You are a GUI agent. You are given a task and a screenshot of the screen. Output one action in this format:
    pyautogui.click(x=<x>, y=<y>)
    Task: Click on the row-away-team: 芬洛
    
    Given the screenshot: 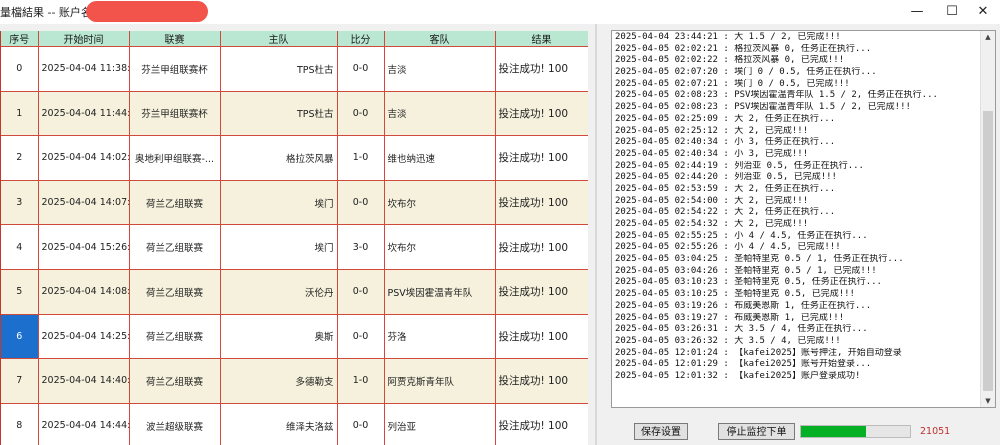 What is the action you would take?
    pyautogui.click(x=440, y=337)
    